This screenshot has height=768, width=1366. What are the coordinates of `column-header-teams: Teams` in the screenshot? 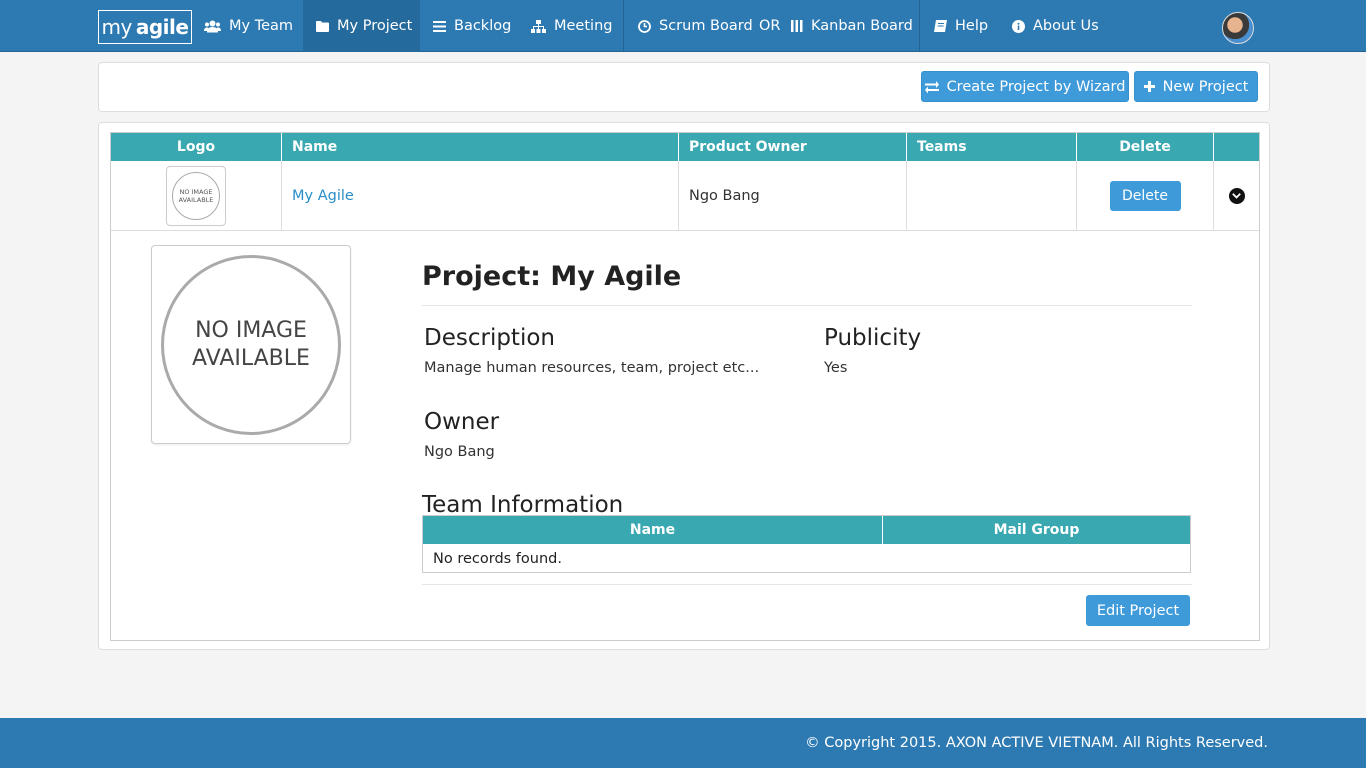 It's located at (992, 147).